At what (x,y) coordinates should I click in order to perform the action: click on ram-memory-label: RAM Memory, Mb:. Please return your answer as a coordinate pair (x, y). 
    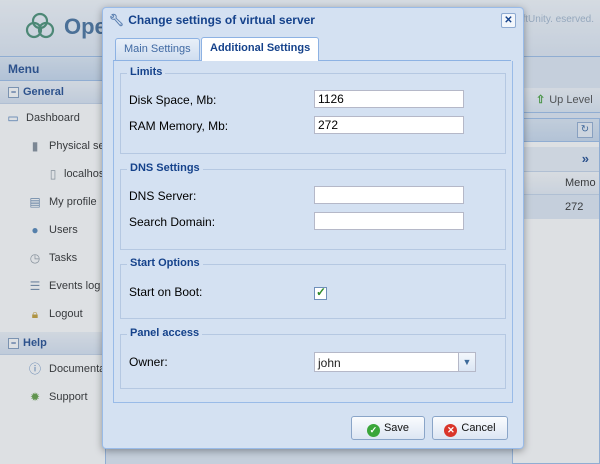
    Looking at the image, I should click on (179, 126).